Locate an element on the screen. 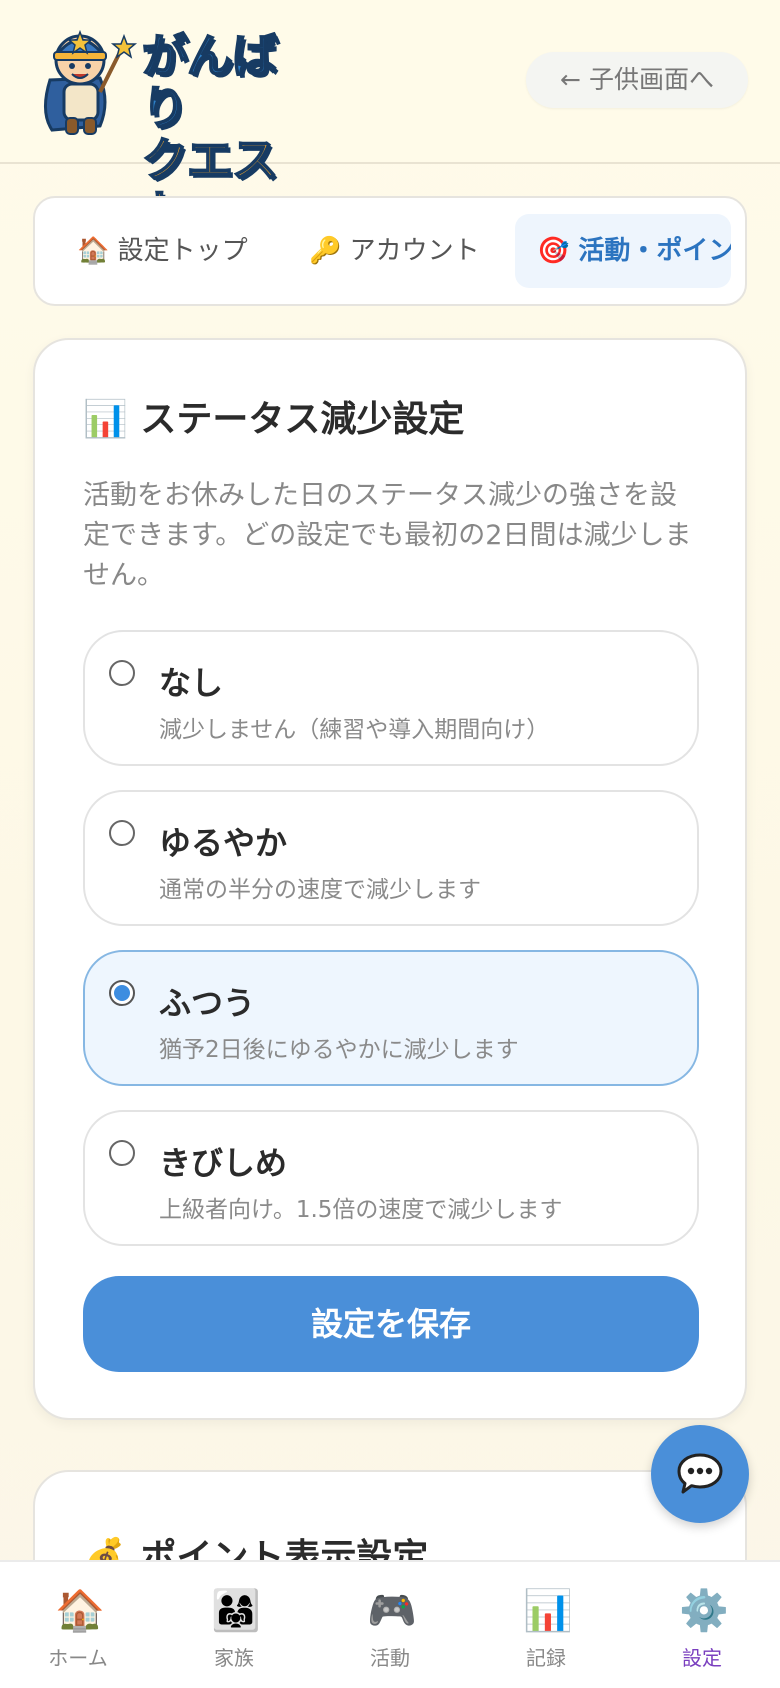 The image size is (780, 1688). option-name: ふつう is located at coordinates (207, 1003).